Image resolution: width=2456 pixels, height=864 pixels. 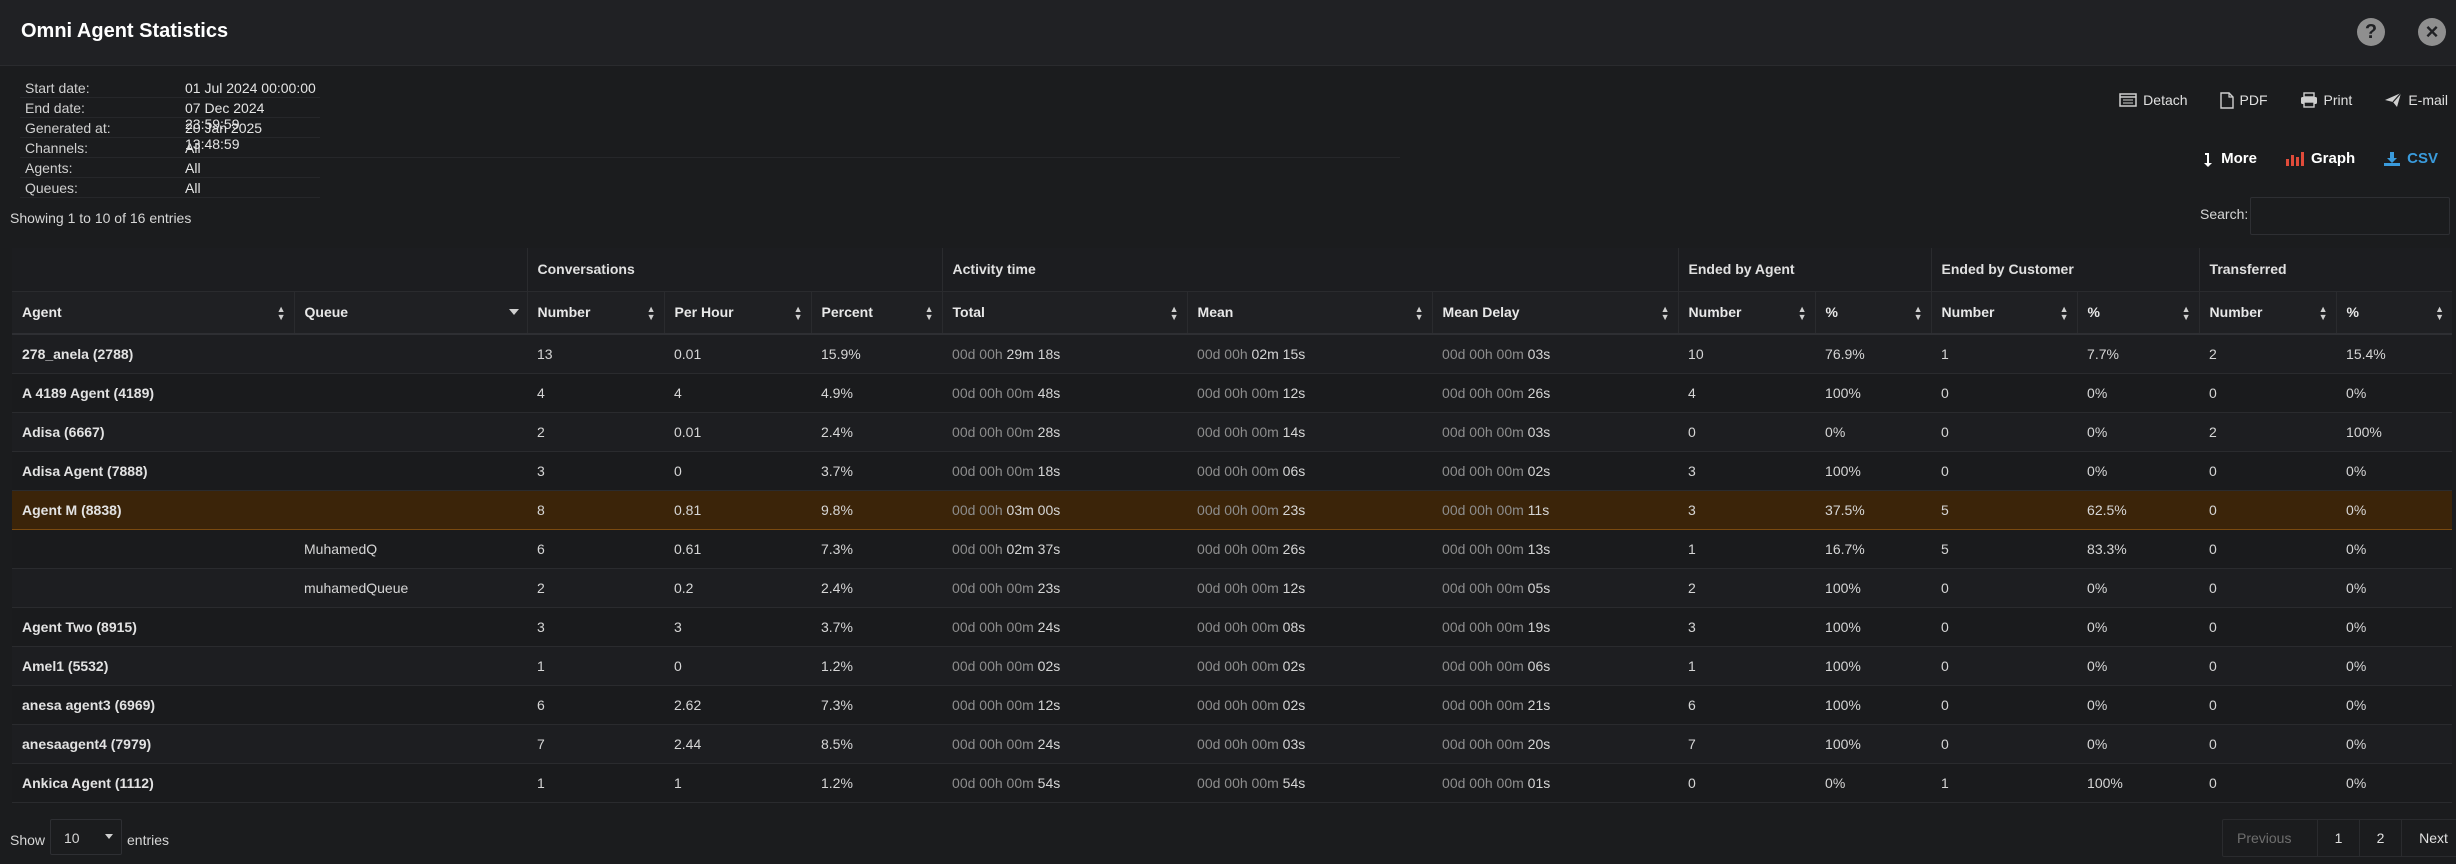 What do you see at coordinates (595, 432) in the screenshot?
I see `conversations-number-cell: 2` at bounding box center [595, 432].